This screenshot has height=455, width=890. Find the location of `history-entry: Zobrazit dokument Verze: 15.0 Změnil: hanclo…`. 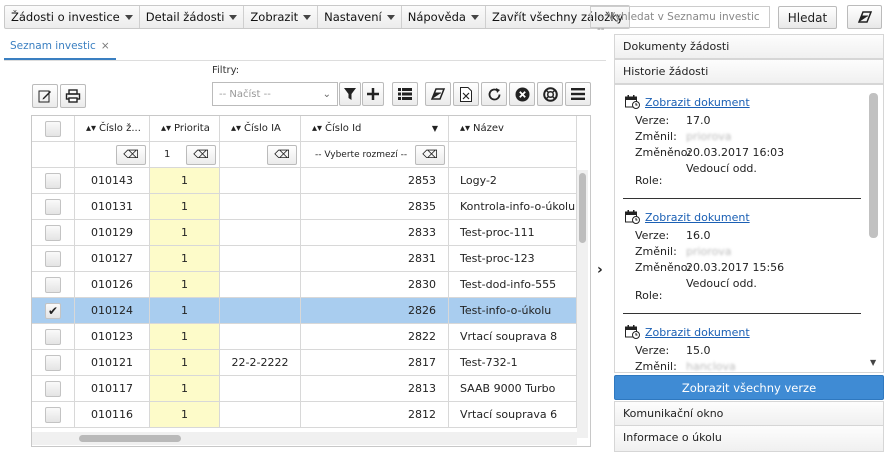

history-entry: Zobrazit dokument Verze: 15.0 Změnil: hanclo… is located at coordinates (743, 348).